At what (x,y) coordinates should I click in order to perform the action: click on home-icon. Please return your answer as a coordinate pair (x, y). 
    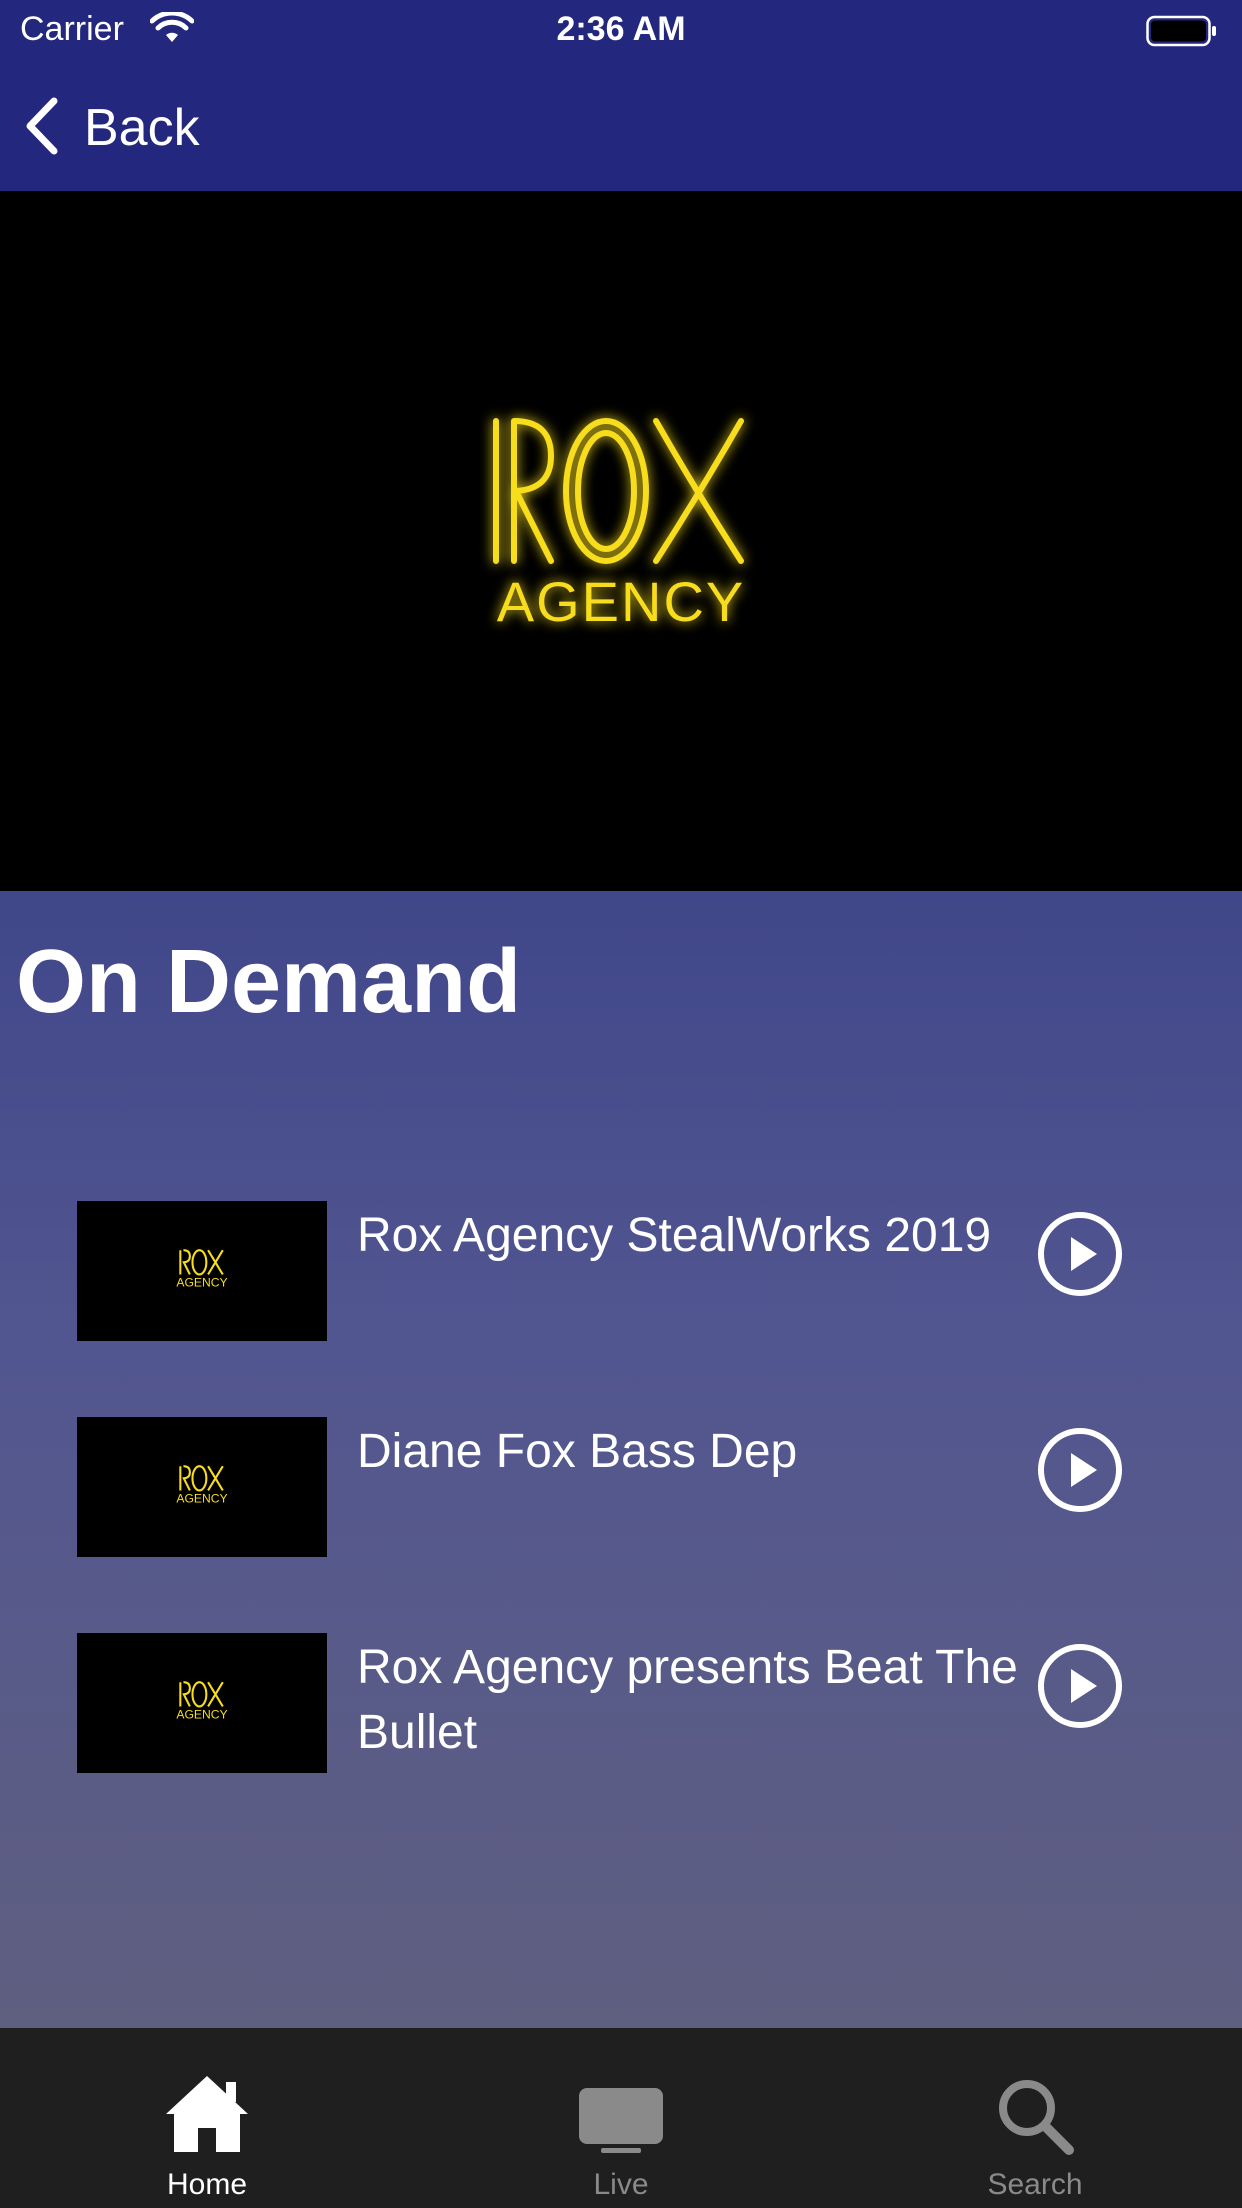
    Looking at the image, I should click on (207, 2112).